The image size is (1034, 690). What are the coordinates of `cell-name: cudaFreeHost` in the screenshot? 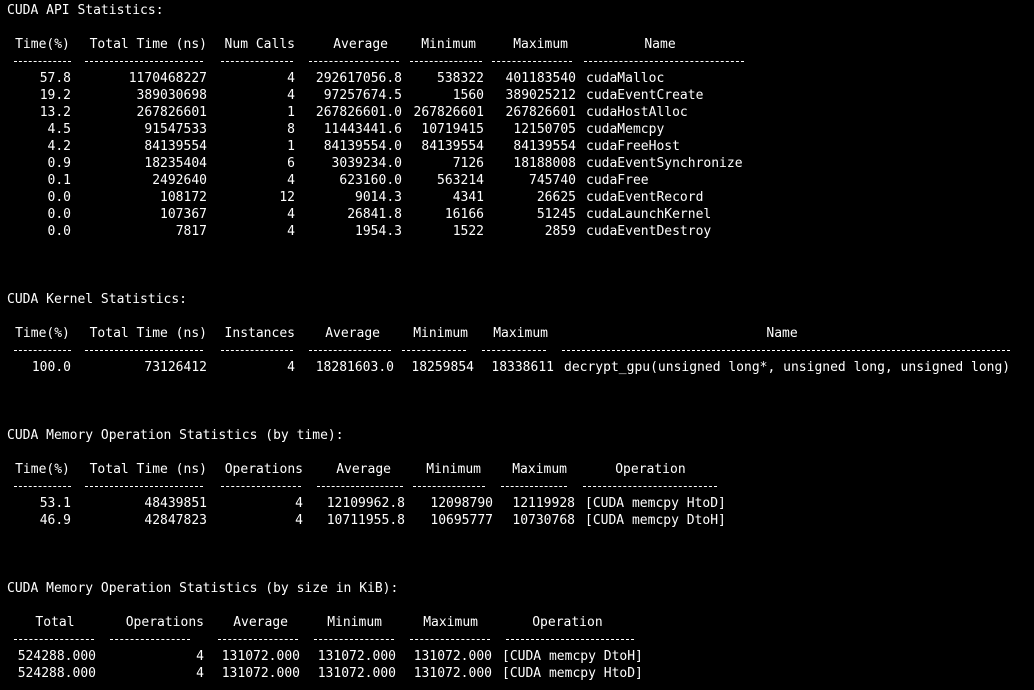 It's located at (633, 146).